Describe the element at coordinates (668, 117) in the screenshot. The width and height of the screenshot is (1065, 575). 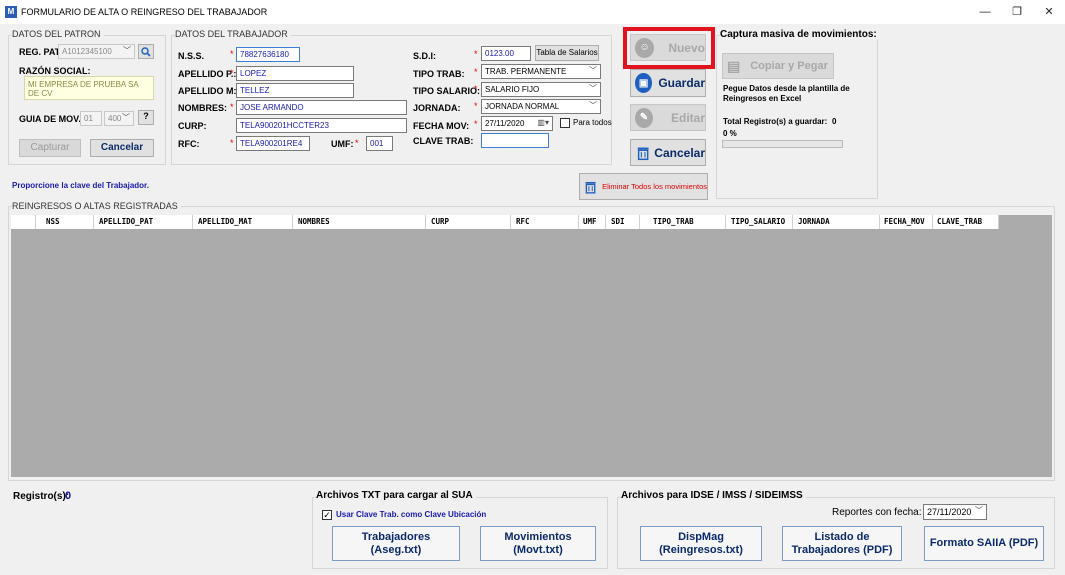
I see `editar-button: ✎ Editar` at that location.